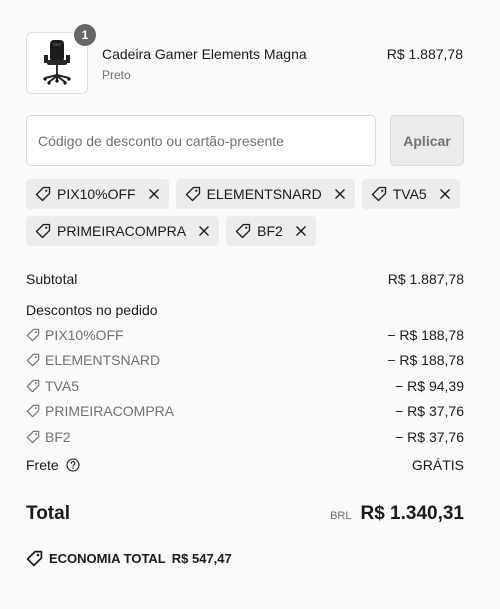 The height and width of the screenshot is (609, 500). I want to click on product-price: R$ 1.887,78, so click(424, 54).